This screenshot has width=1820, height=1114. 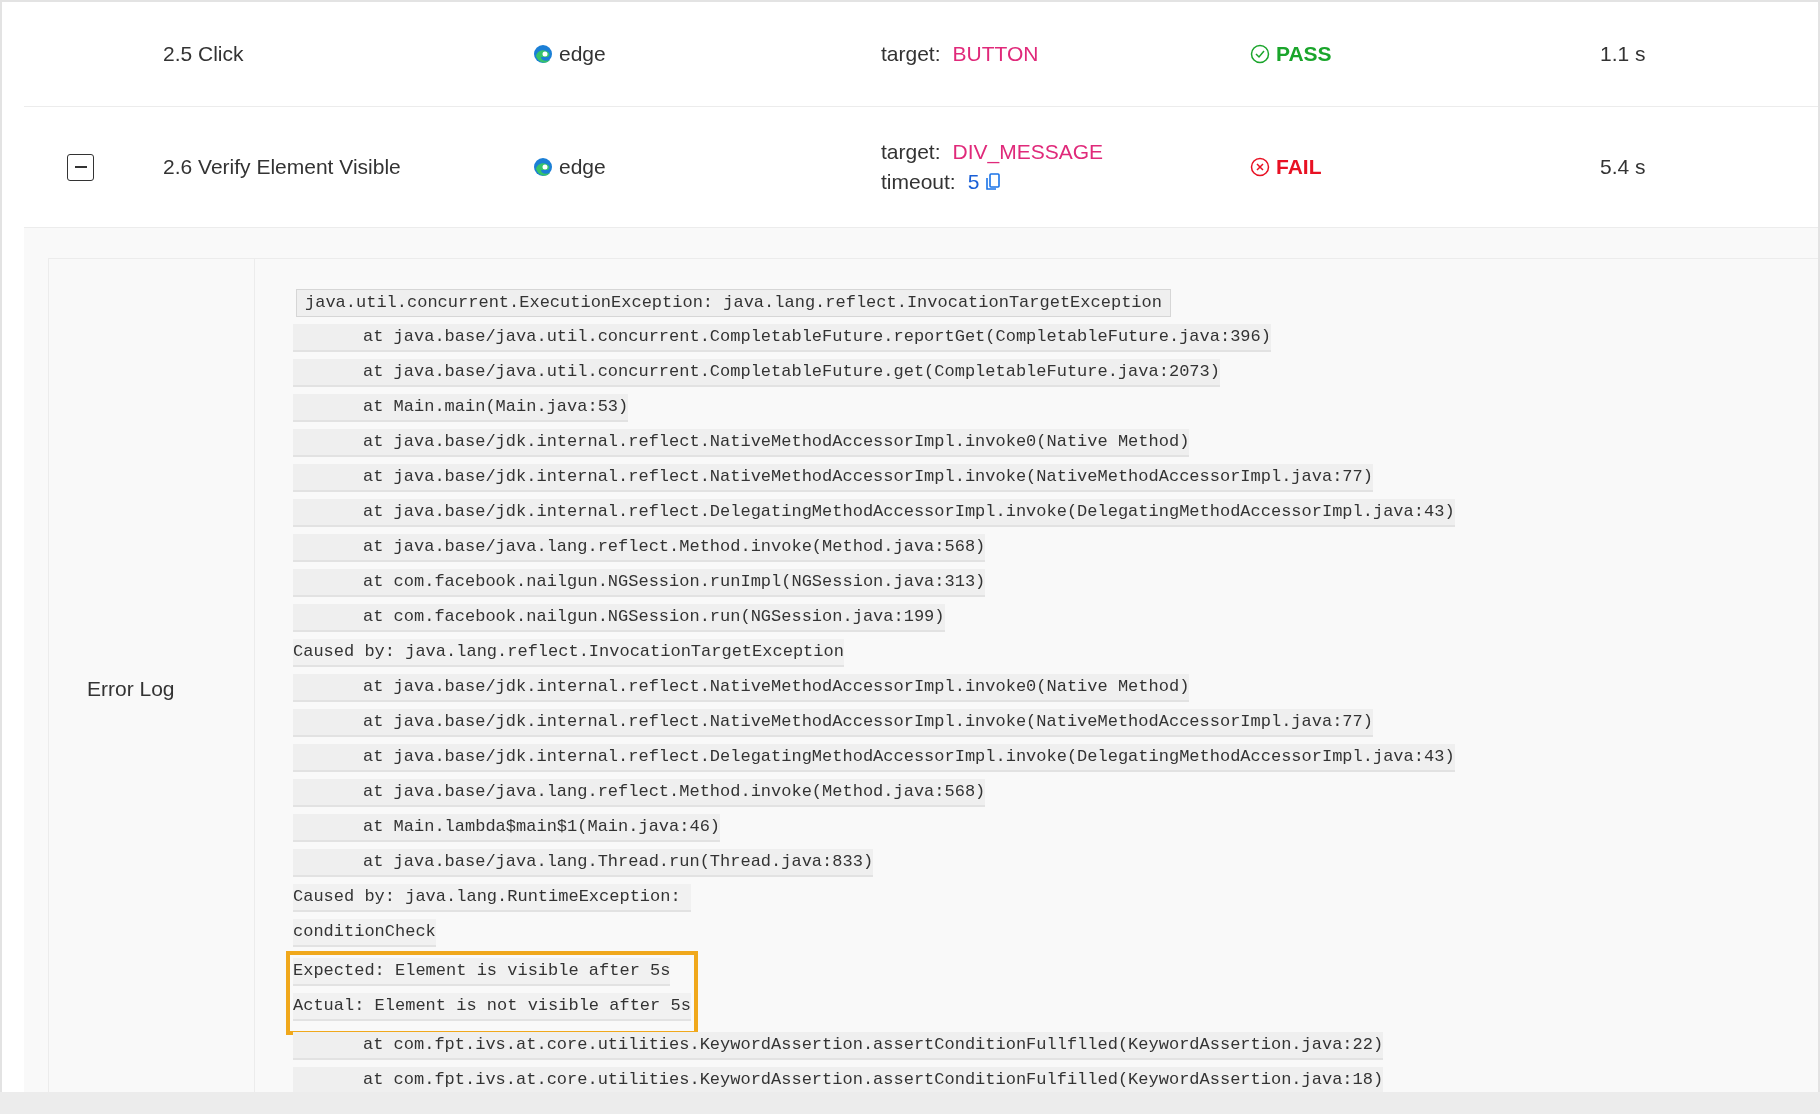 I want to click on x-circle-icon, so click(x=1260, y=167).